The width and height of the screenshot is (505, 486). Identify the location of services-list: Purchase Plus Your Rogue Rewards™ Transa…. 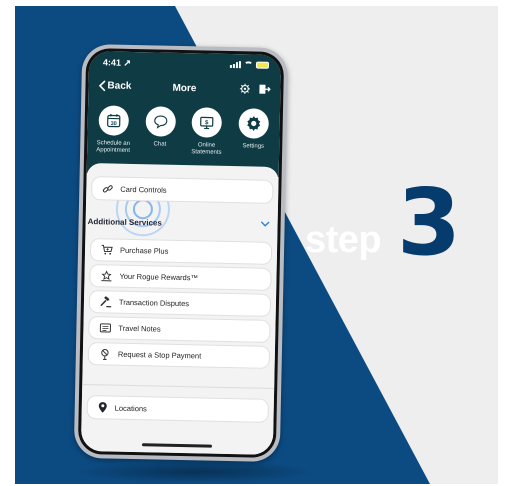
(180, 306).